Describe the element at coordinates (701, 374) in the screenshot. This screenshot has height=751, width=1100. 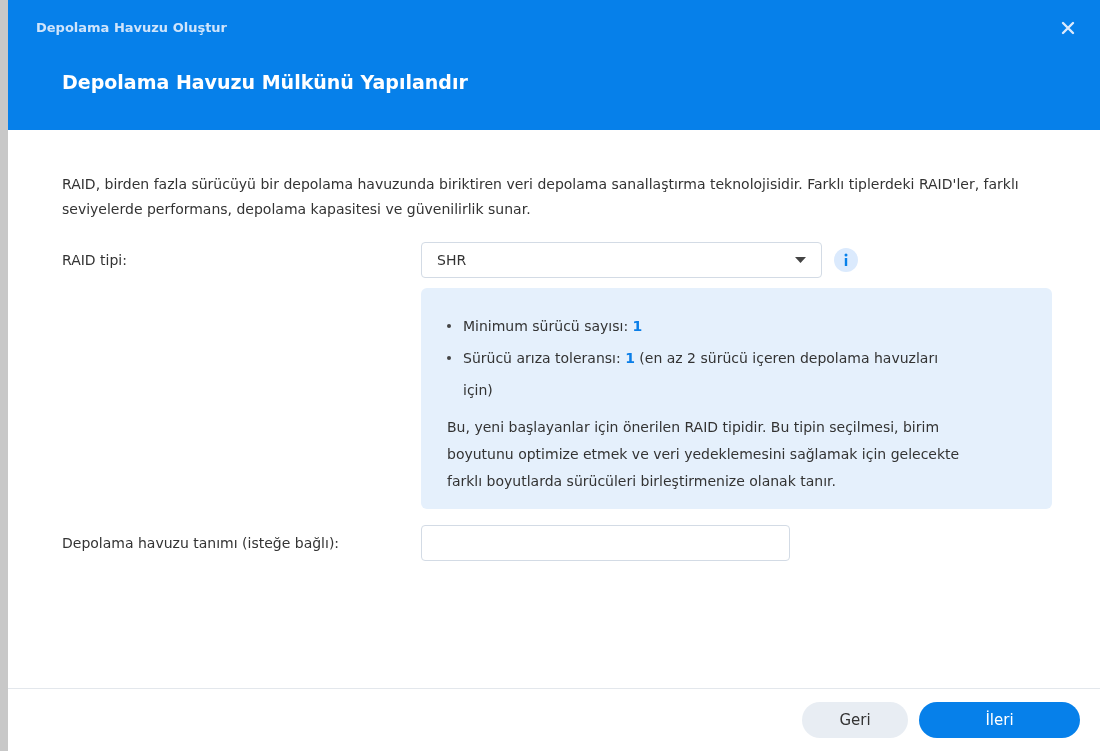
I see `info-item: Sürücü arıza toleransı: 1 (en az 2 sürücü içeren depolama havuzları için)` at that location.